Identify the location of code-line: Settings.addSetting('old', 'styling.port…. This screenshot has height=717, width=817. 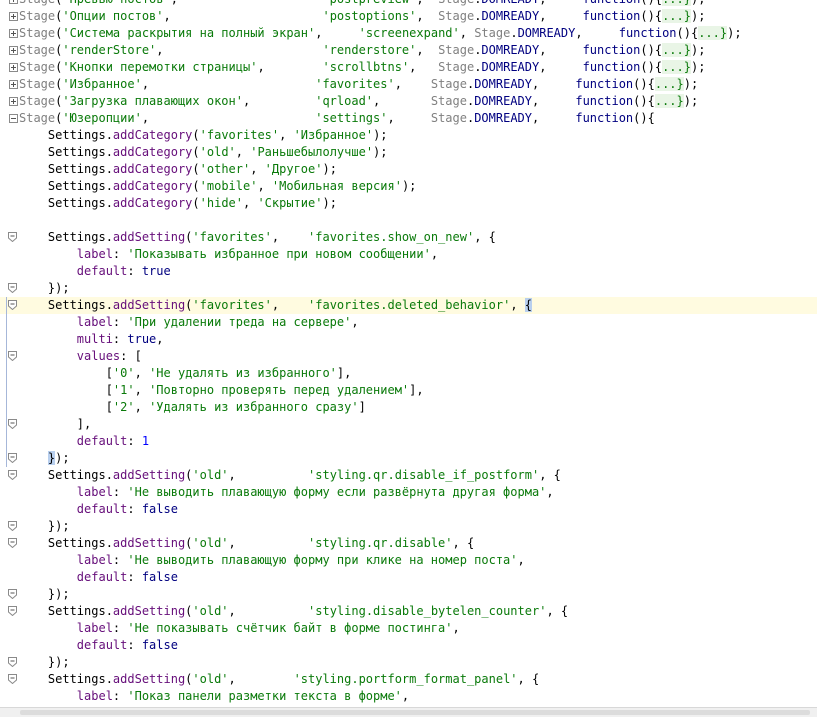
(408, 679).